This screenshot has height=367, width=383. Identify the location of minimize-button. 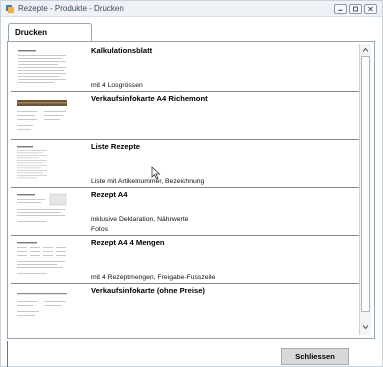
(340, 9).